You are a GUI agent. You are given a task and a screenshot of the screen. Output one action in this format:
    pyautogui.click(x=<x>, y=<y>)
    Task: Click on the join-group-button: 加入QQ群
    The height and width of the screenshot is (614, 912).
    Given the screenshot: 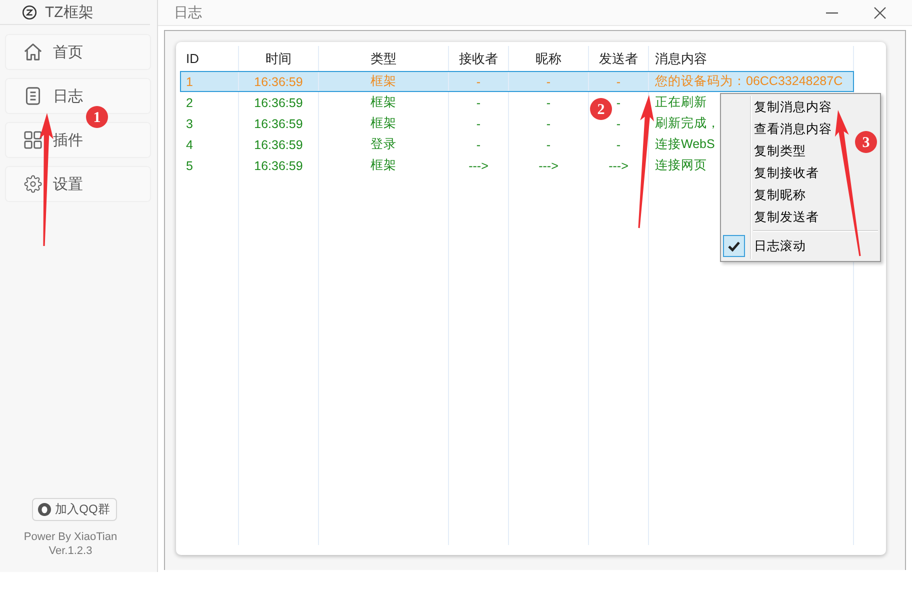 What is the action you would take?
    pyautogui.click(x=74, y=509)
    